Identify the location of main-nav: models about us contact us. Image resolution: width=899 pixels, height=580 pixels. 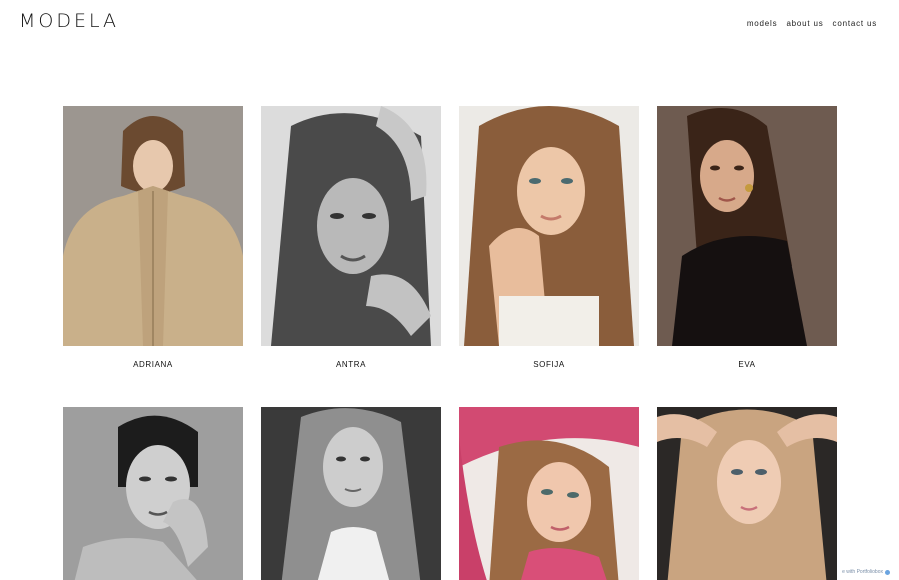
(812, 23).